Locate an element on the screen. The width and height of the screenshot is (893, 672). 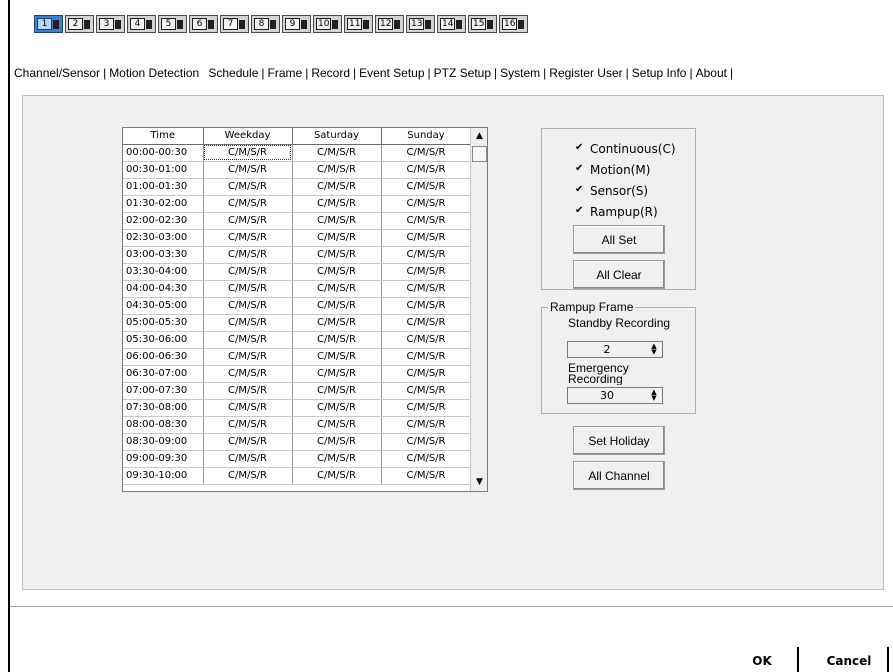
time-slot-cell: 00:30-01:00 is located at coordinates (163, 170).